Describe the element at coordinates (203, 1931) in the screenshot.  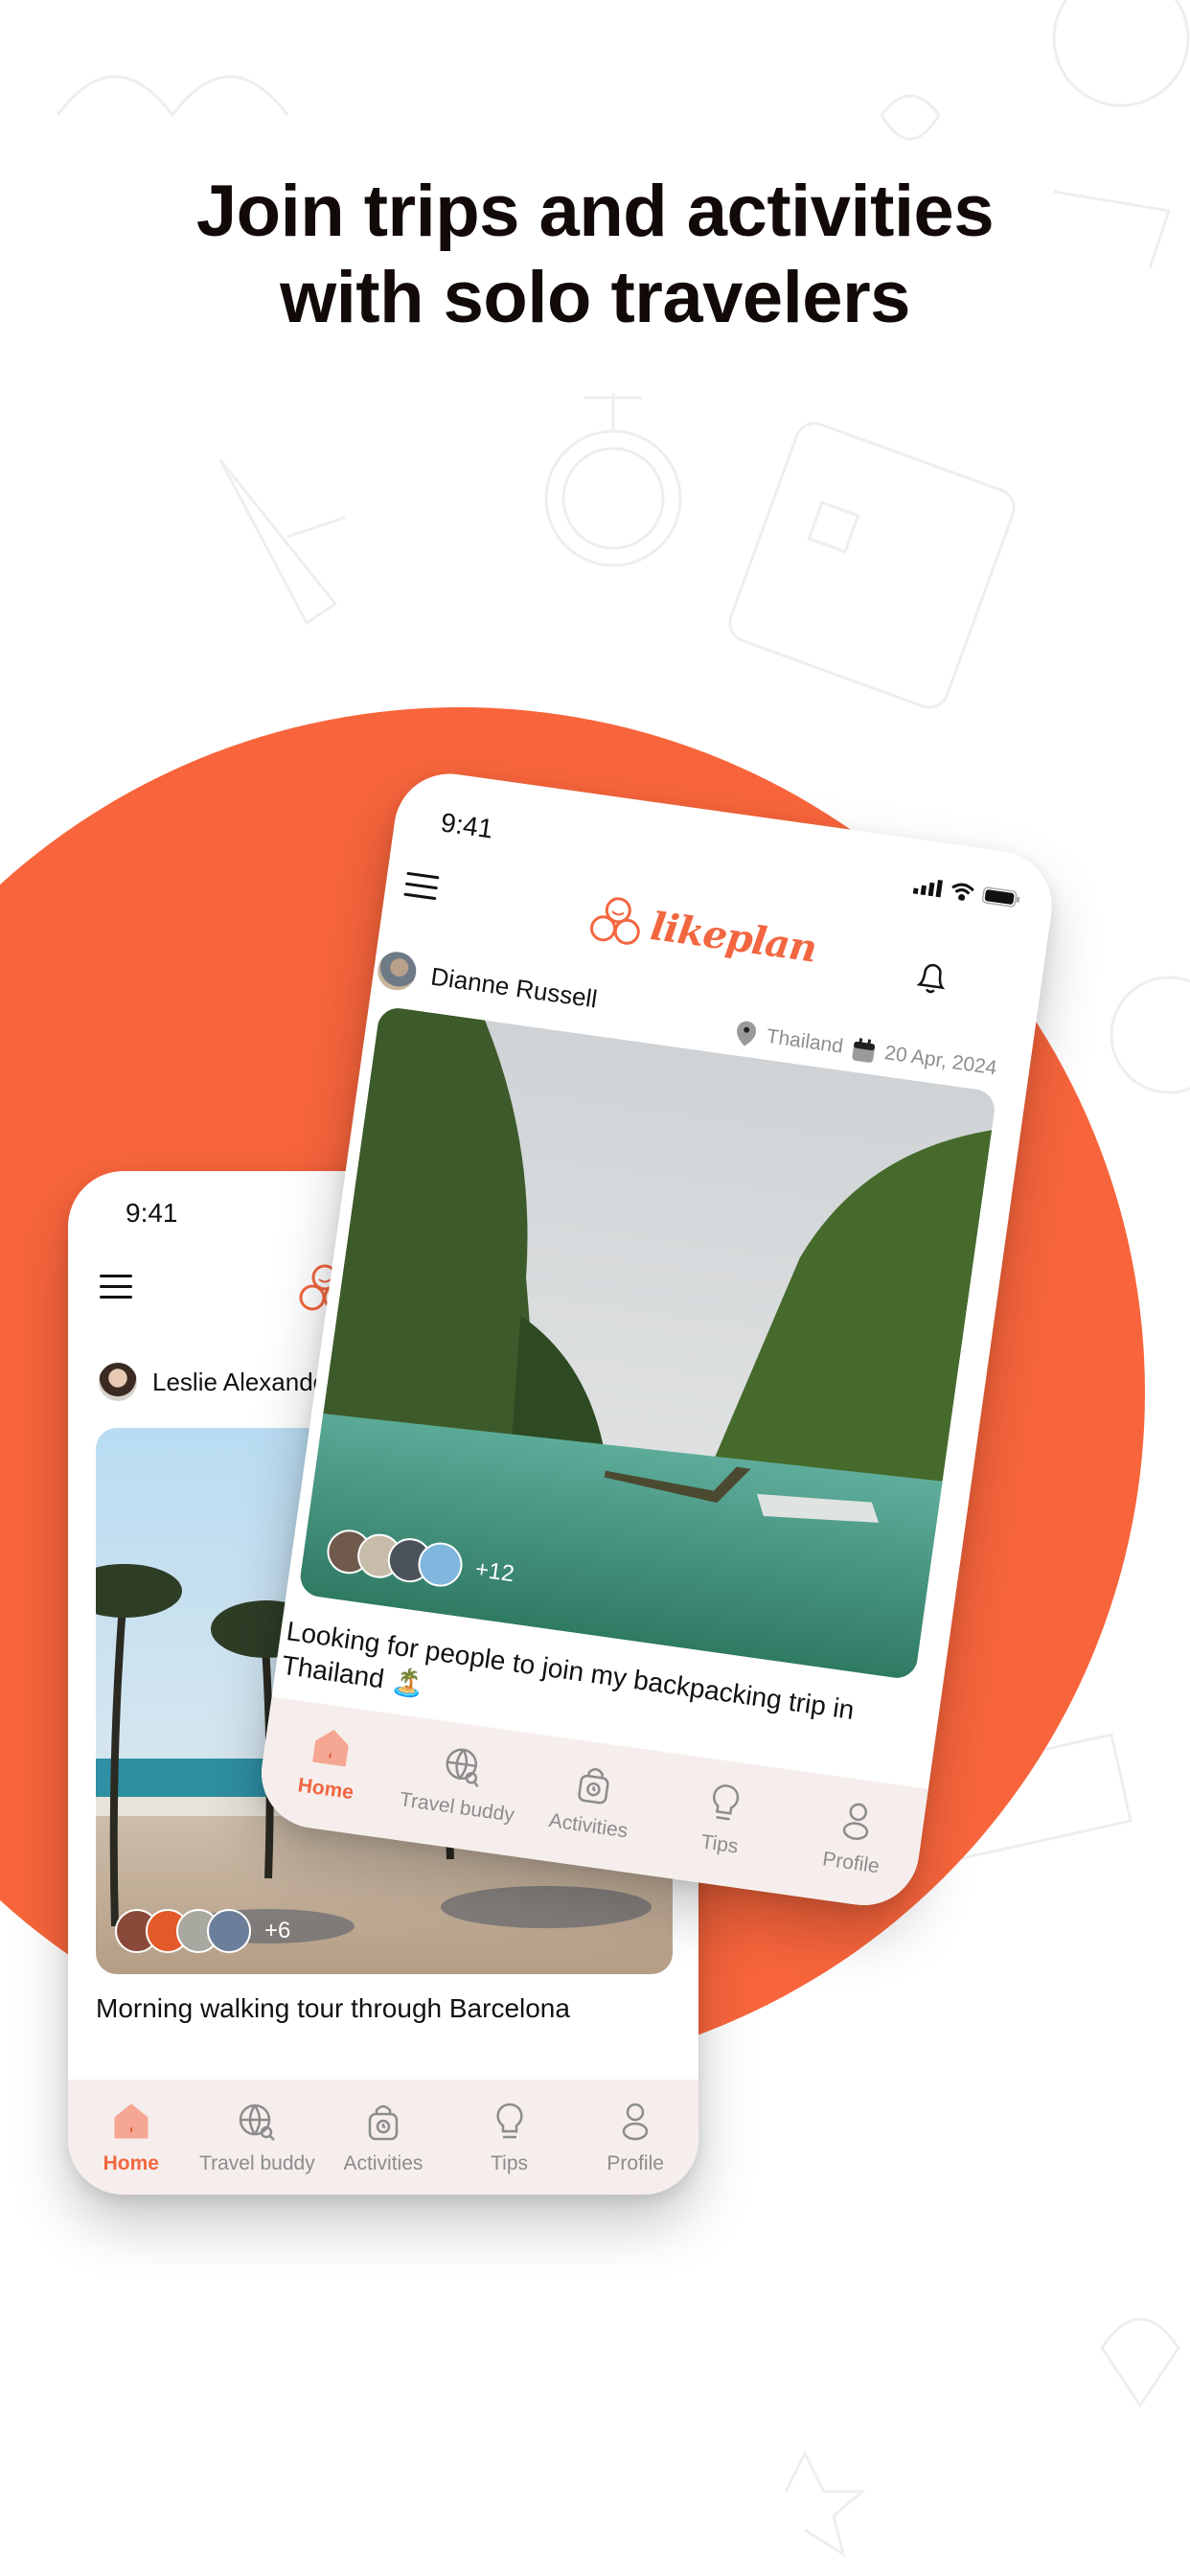
I see `participants-stack: +6` at that location.